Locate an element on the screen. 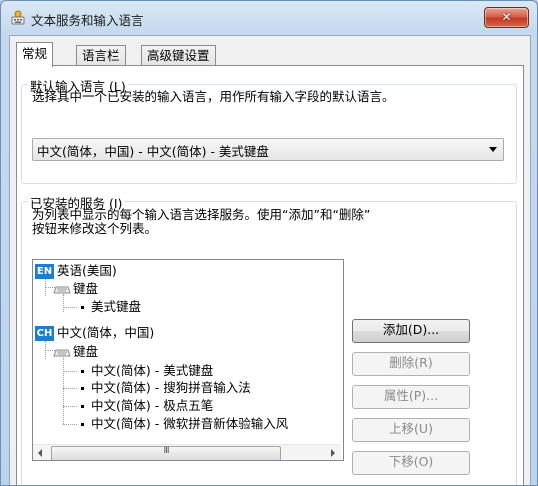 Image resolution: width=538 pixels, height=486 pixels. language-badge-ch: CH is located at coordinates (44, 333).